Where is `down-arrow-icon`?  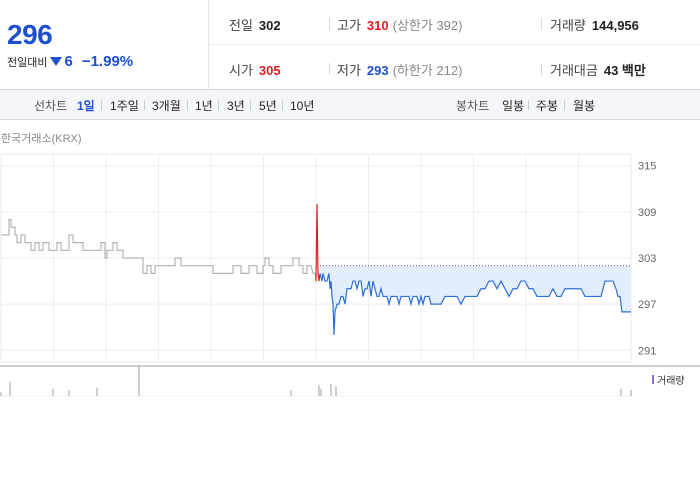 down-arrow-icon is located at coordinates (56, 61).